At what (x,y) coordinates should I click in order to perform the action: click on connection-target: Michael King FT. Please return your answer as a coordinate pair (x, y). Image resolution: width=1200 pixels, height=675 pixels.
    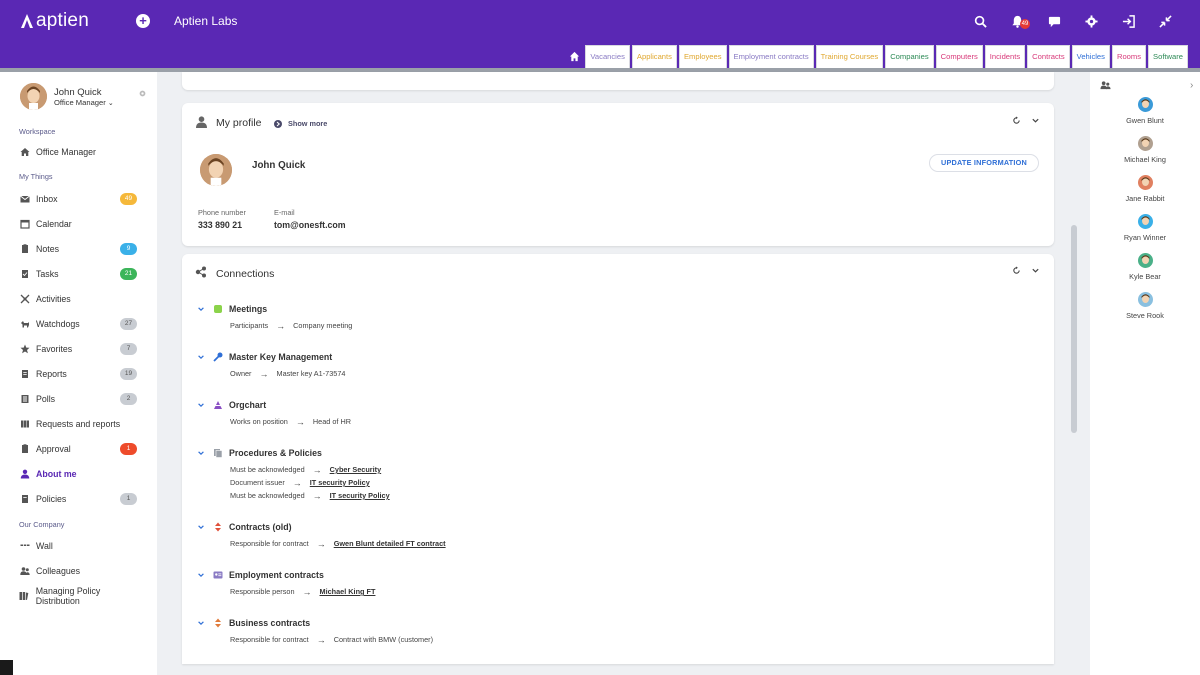
    Looking at the image, I should click on (348, 591).